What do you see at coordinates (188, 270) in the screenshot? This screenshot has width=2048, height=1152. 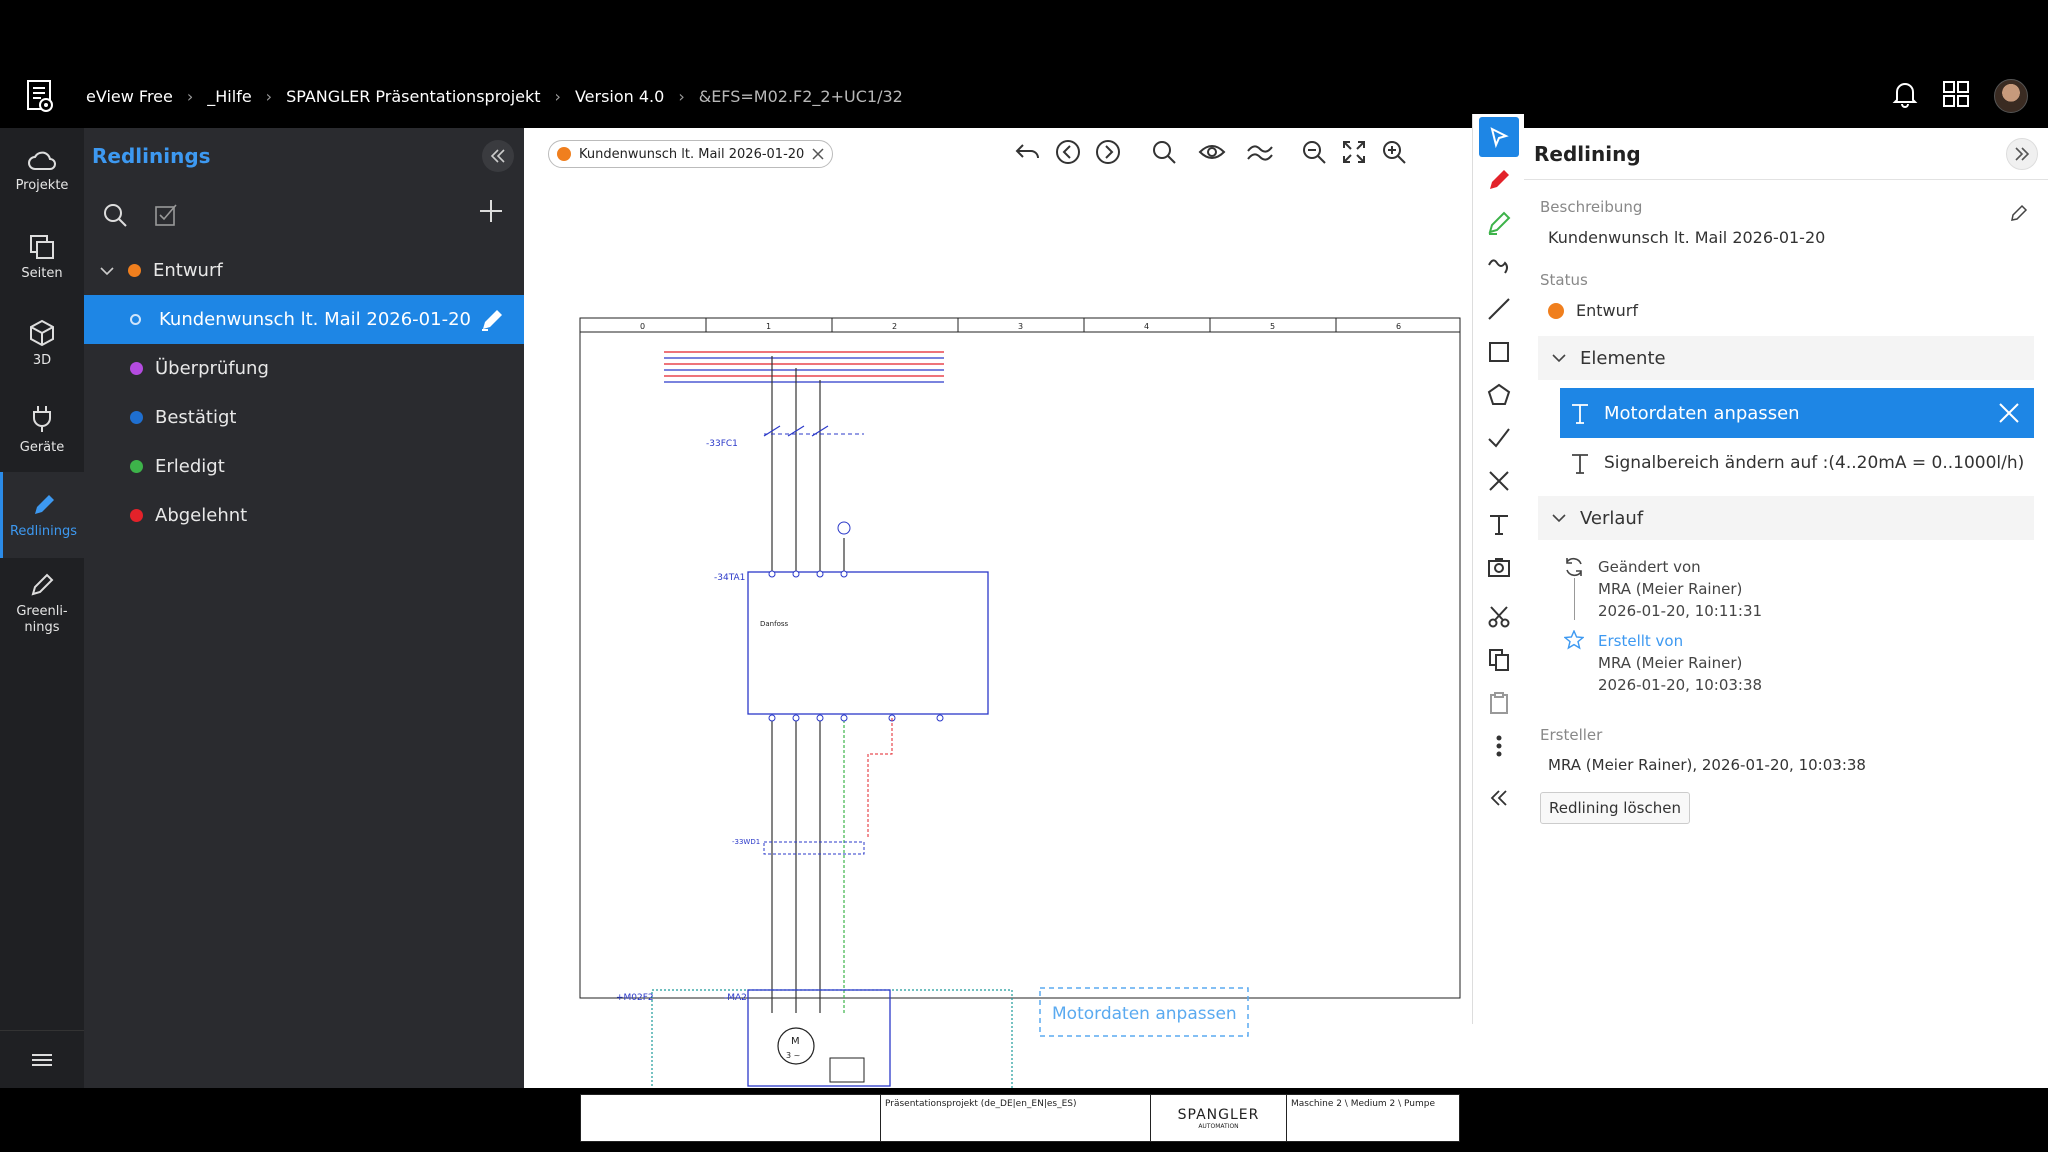 I see `group-label: Entwurf` at bounding box center [188, 270].